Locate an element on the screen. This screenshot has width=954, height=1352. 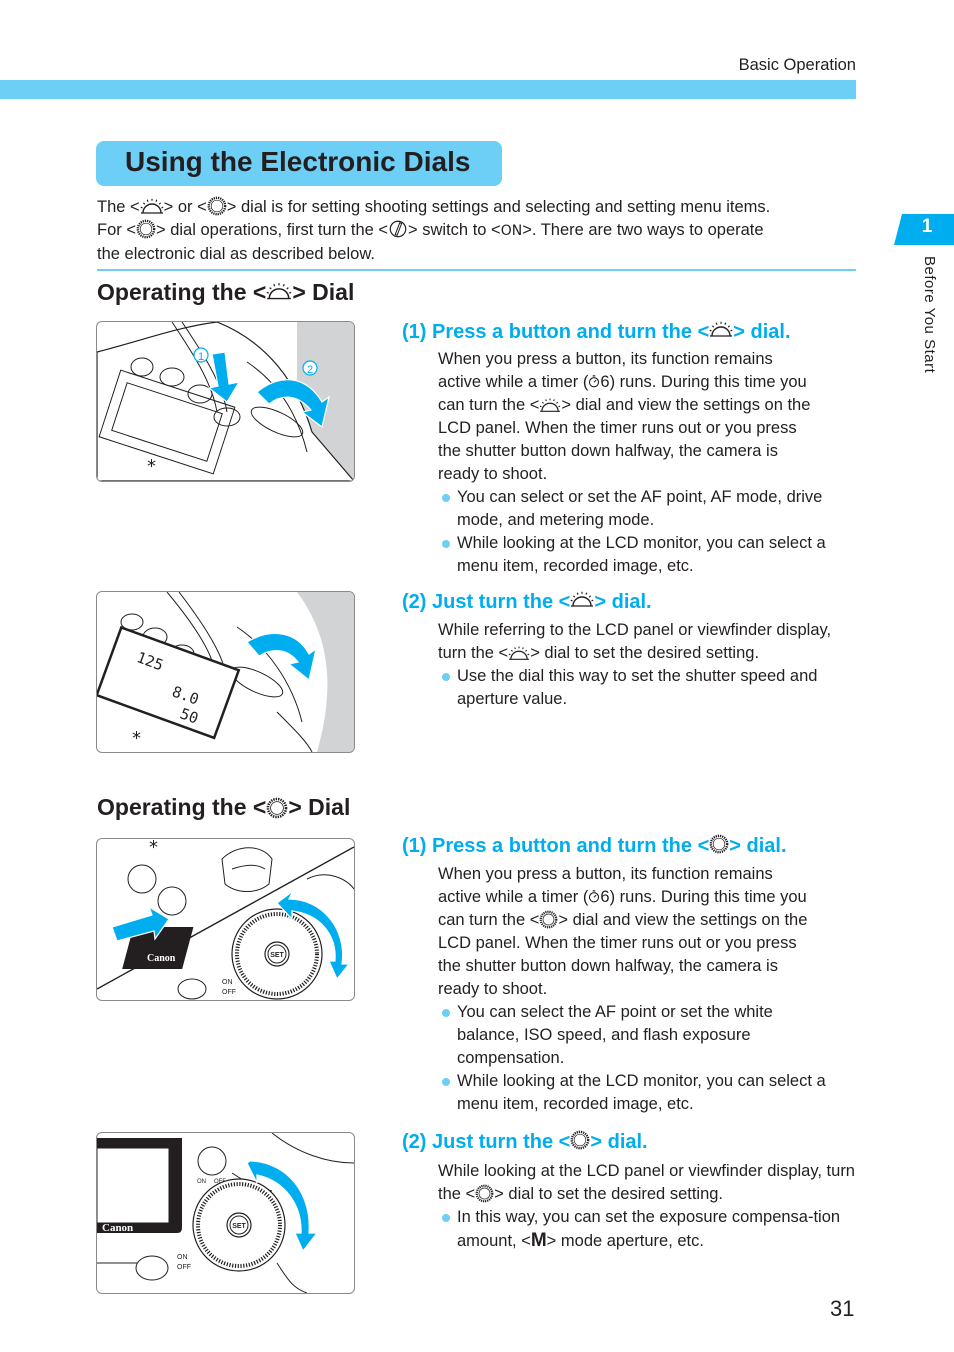
quick-control-dial-graphic: SET is located at coordinates (277, 954).